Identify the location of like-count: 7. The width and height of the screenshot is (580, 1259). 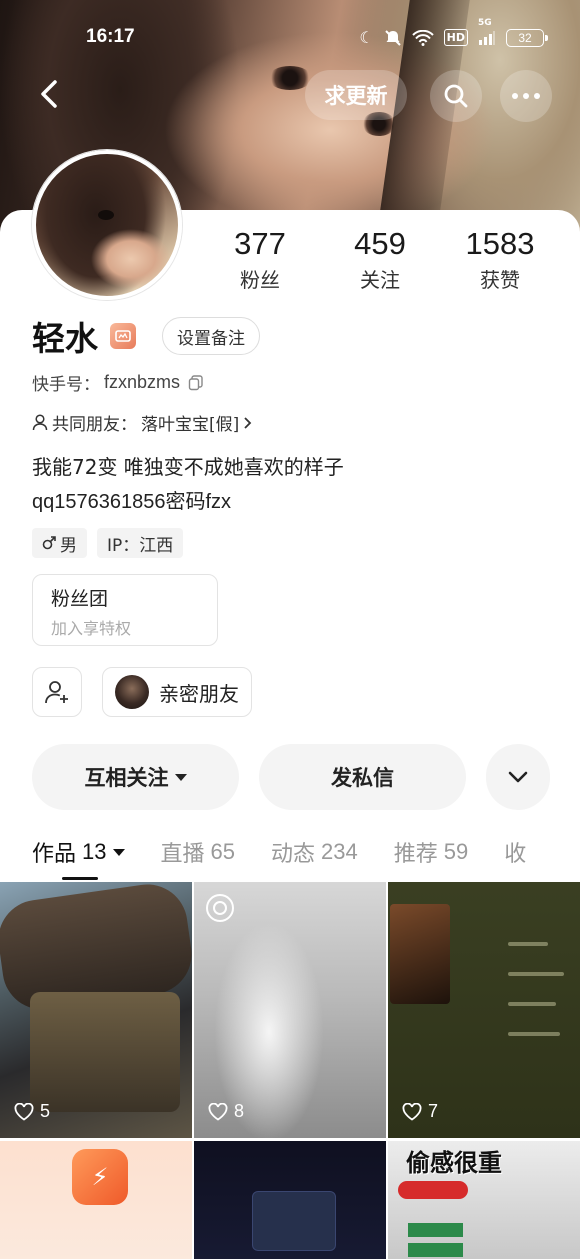
(420, 1111).